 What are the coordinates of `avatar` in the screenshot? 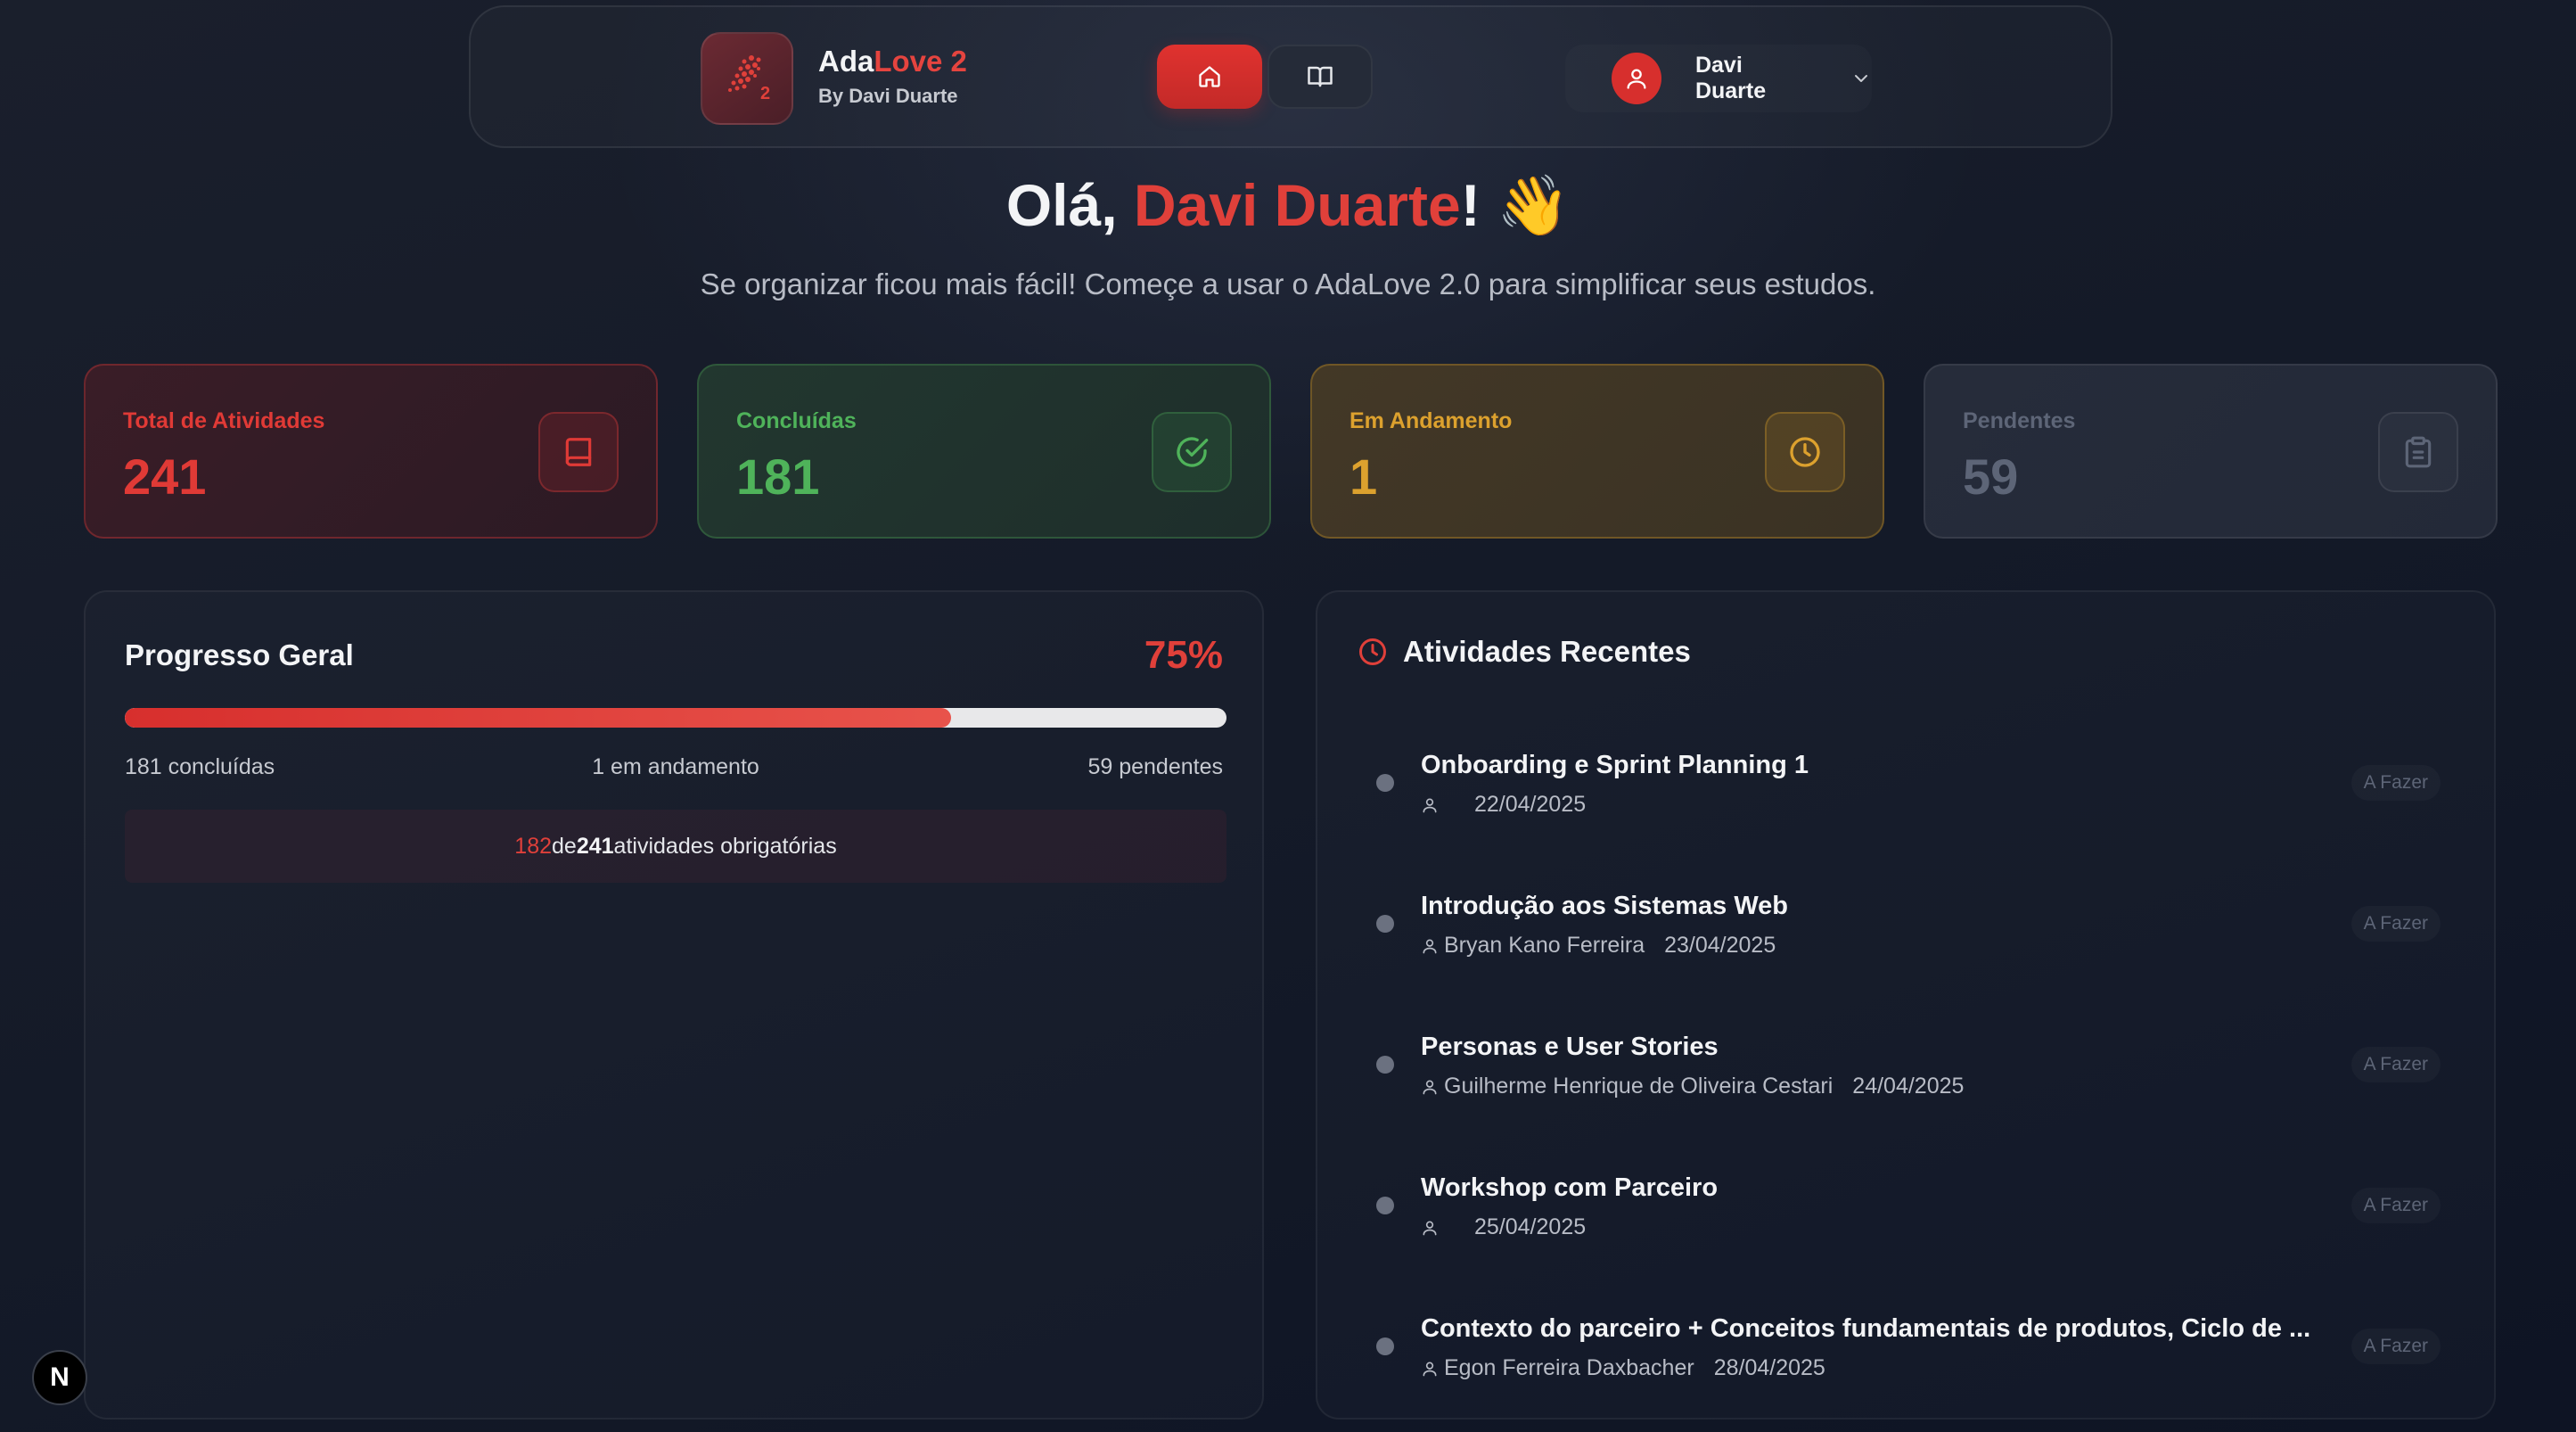 It's located at (1636, 78).